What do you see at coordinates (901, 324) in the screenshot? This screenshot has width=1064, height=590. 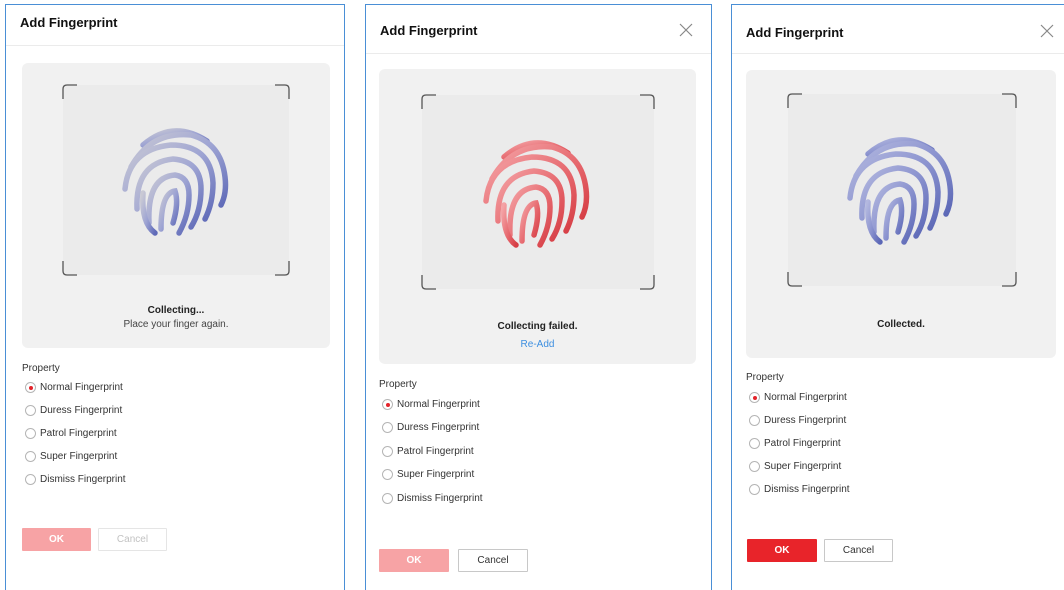 I see `status-text: Collected.` at bounding box center [901, 324].